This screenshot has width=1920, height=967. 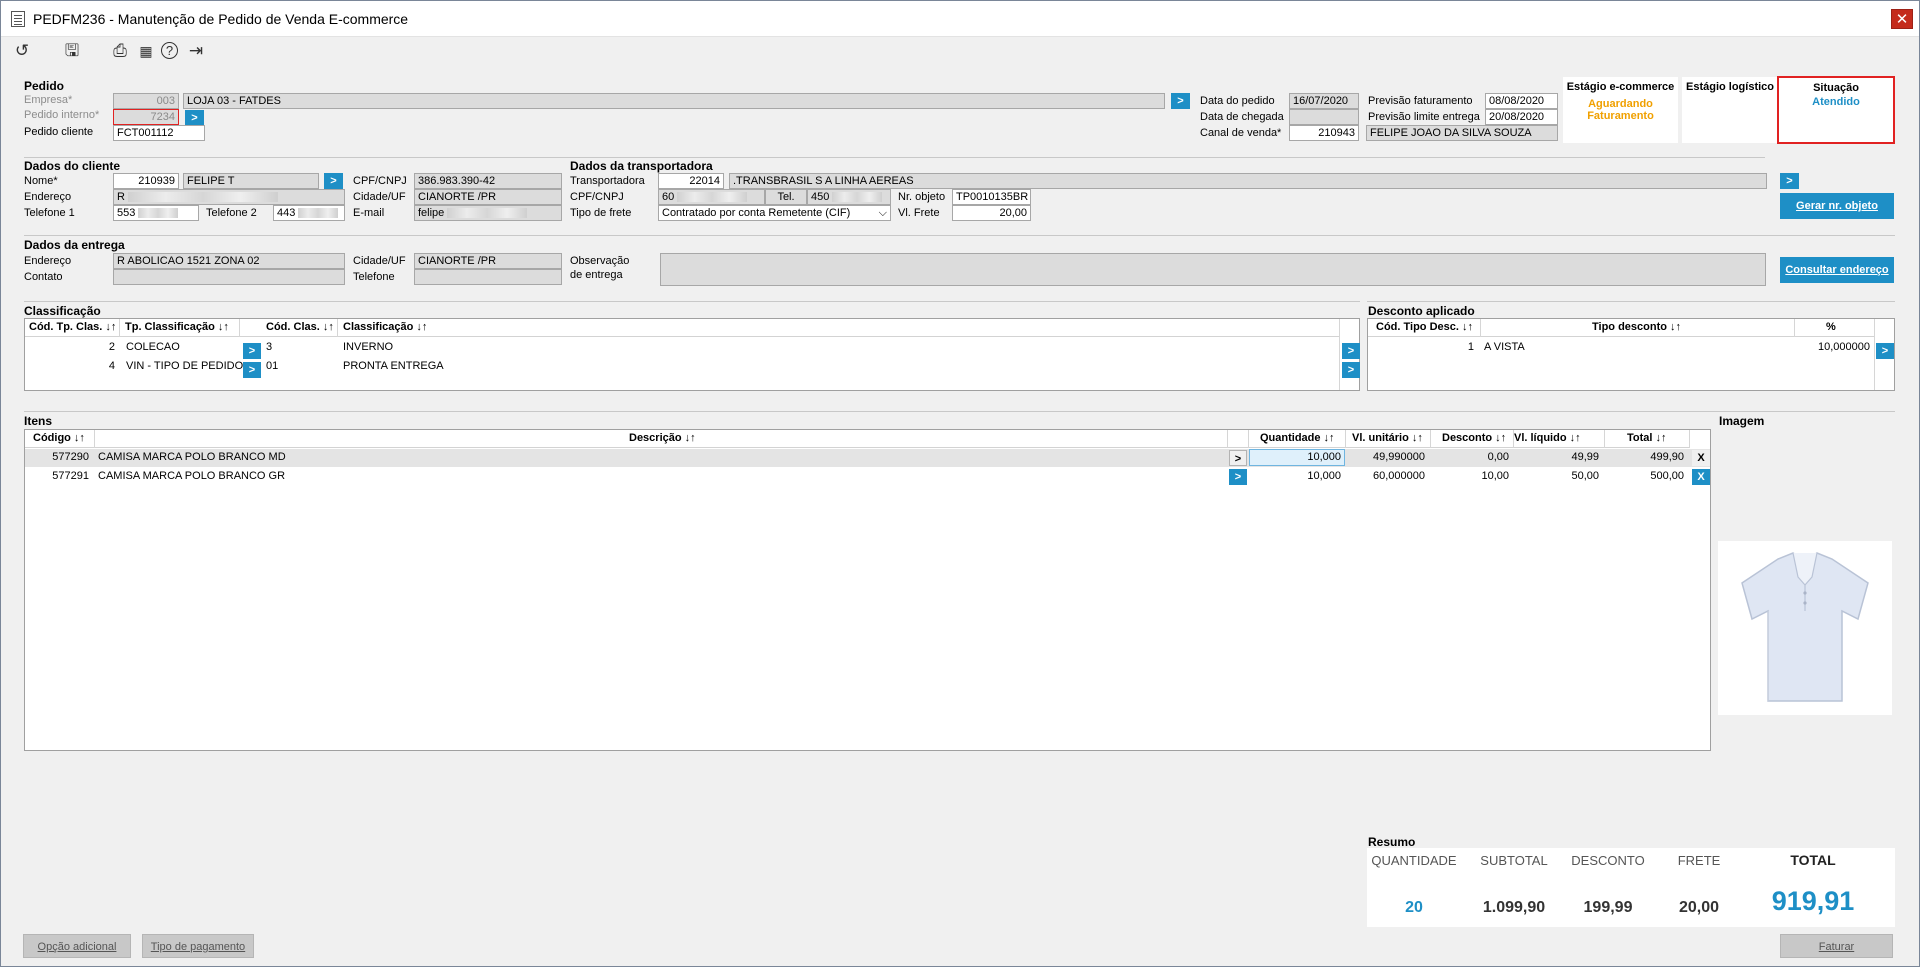 What do you see at coordinates (146, 101) in the screenshot?
I see `empresa-code-field: 003` at bounding box center [146, 101].